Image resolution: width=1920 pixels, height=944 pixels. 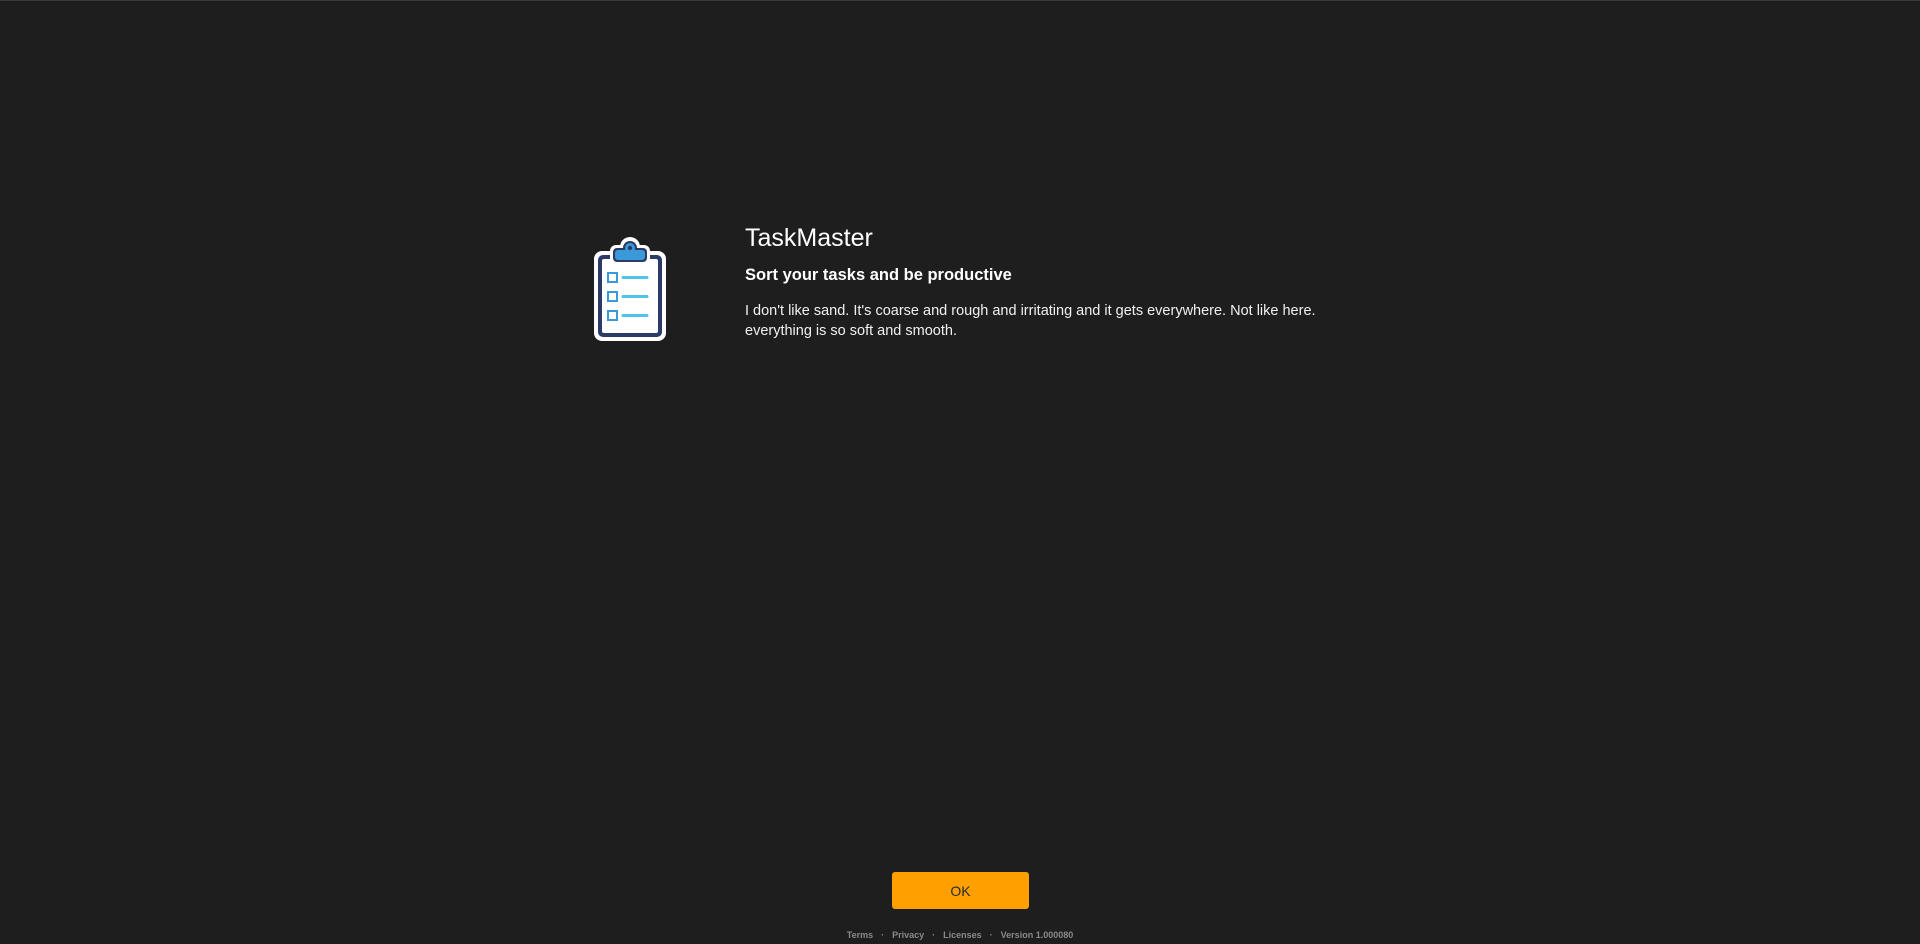 What do you see at coordinates (908, 935) in the screenshot?
I see `privacy-link: Privacy` at bounding box center [908, 935].